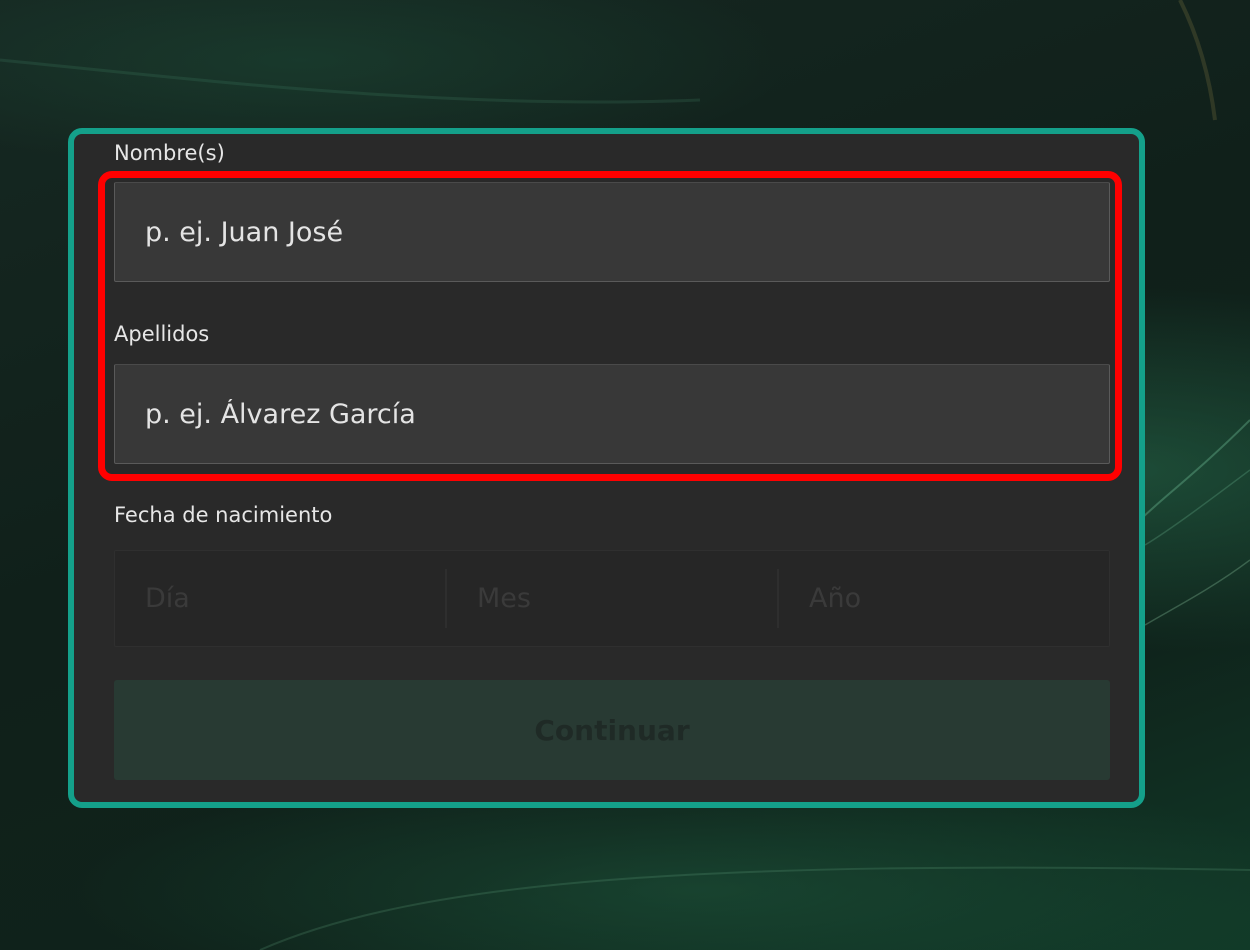 This screenshot has height=950, width=1250. What do you see at coordinates (223, 515) in the screenshot?
I see `birth-date-label: Fecha de nacimiento` at bounding box center [223, 515].